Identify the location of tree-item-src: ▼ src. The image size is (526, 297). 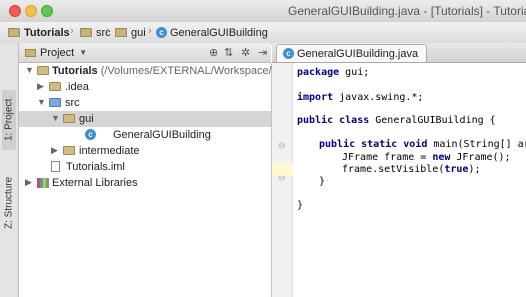
(145, 103).